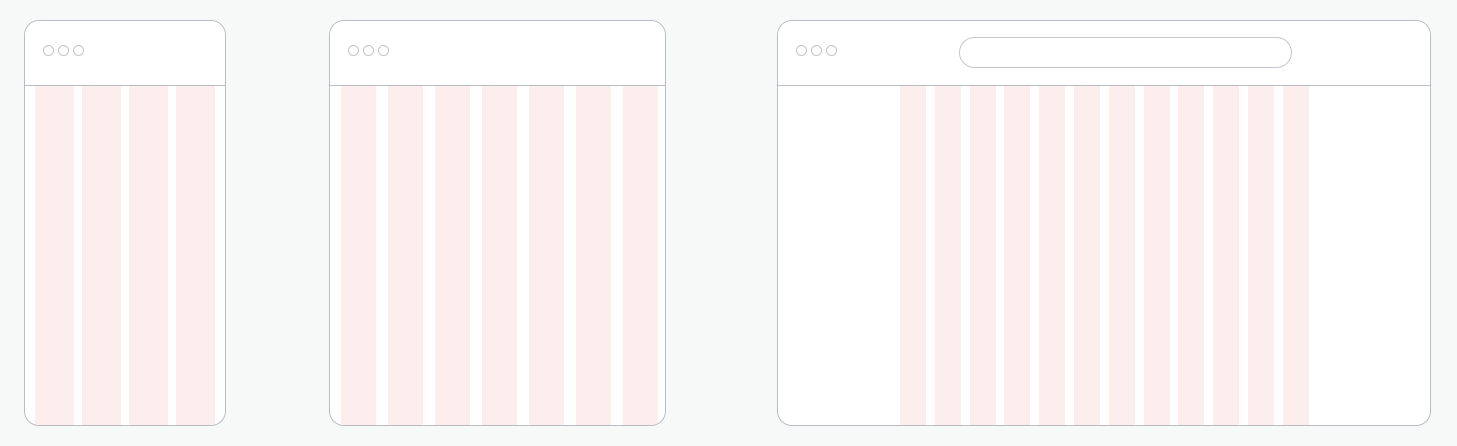 The image size is (1457, 446). Describe the element at coordinates (125, 255) in the screenshot. I see `mobile-grid` at that location.